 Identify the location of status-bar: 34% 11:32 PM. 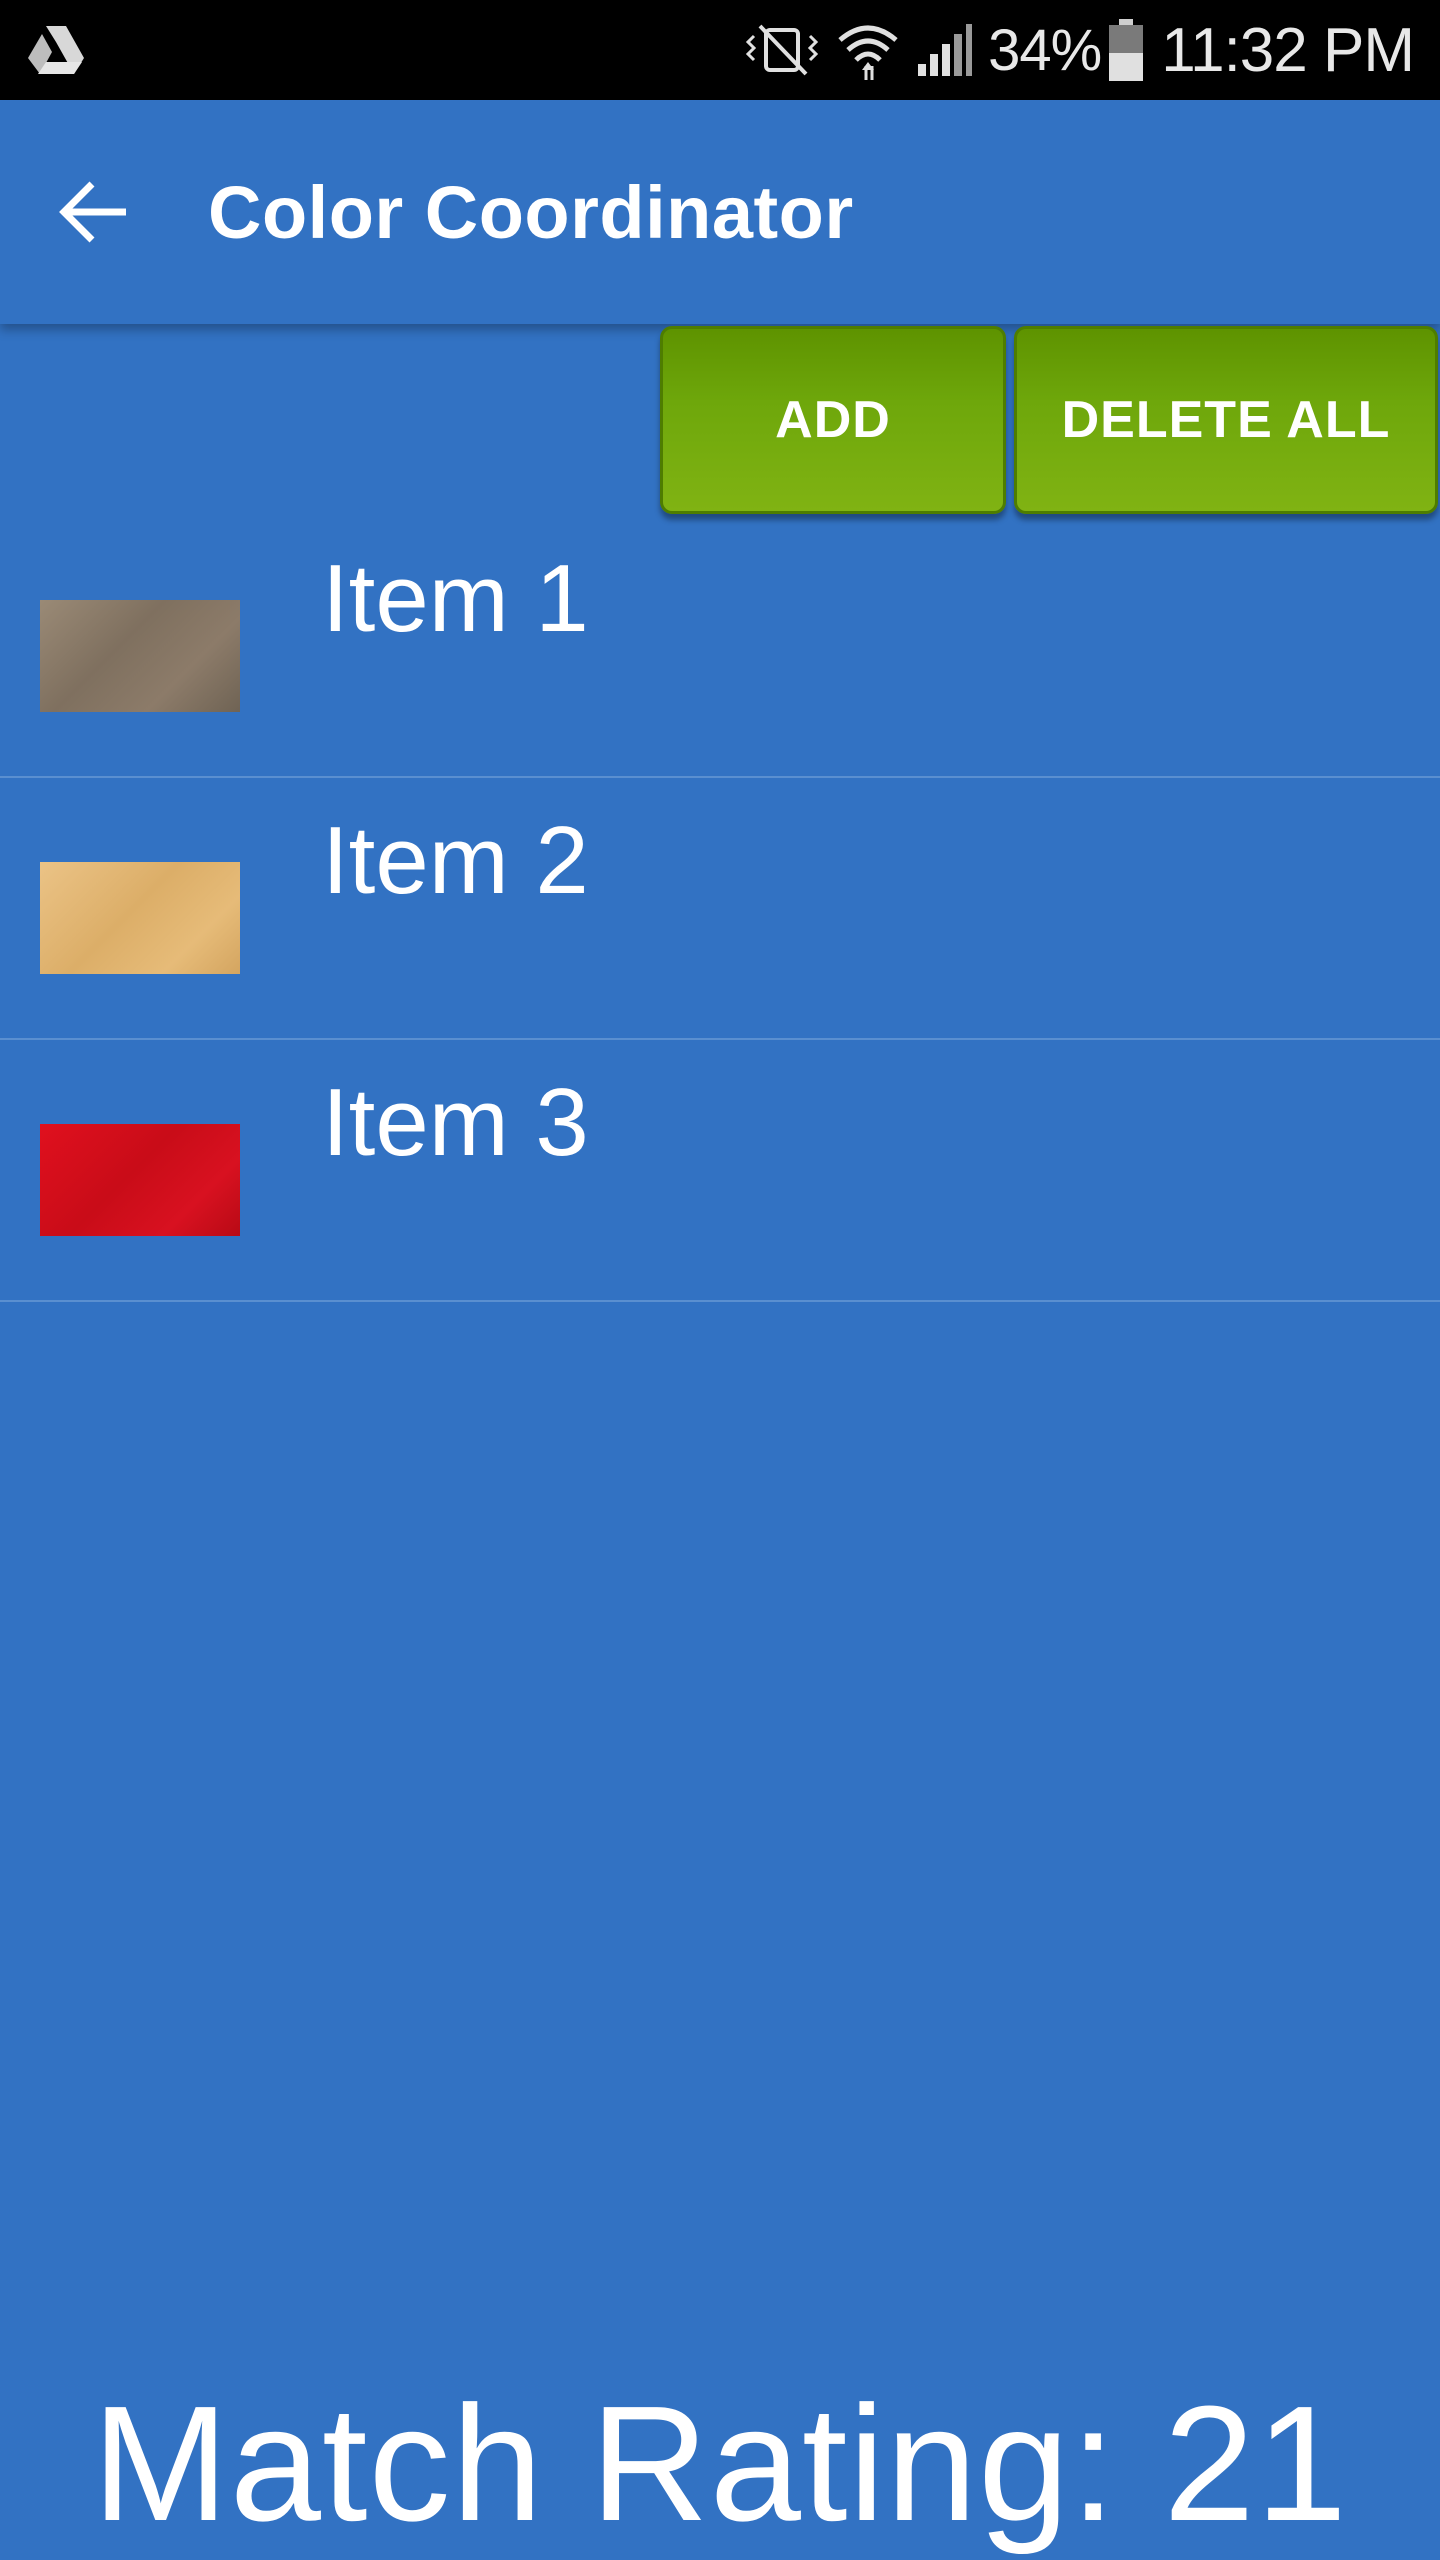
(720, 50).